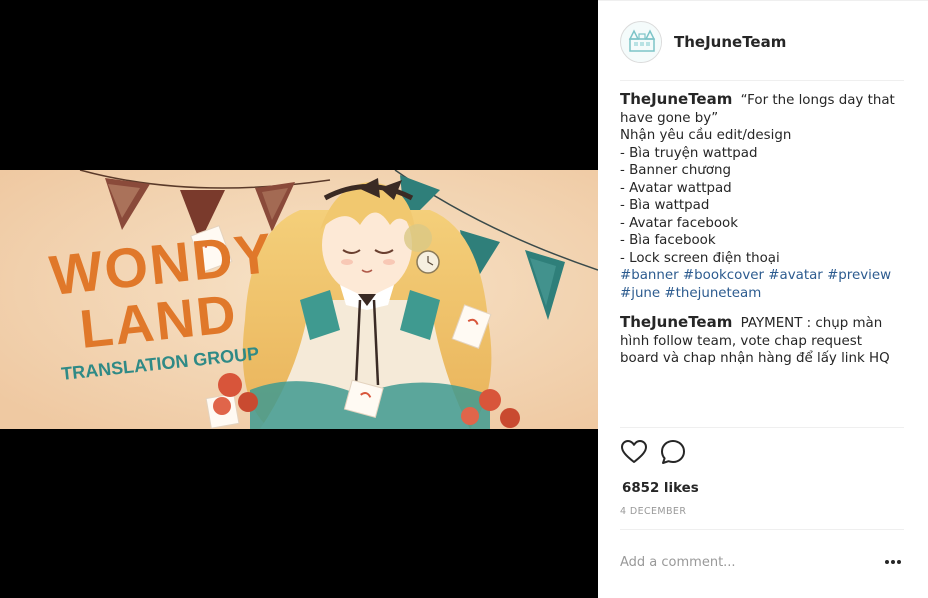 The height and width of the screenshot is (598, 928). Describe the element at coordinates (795, 275) in the screenshot. I see `hashtag-avatar: #avatar` at that location.